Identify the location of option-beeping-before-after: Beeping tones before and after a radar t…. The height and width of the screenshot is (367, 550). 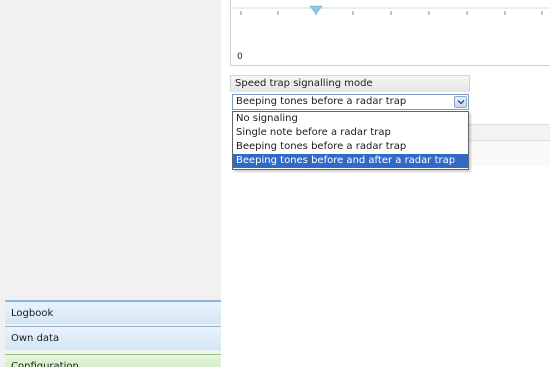
(350, 161).